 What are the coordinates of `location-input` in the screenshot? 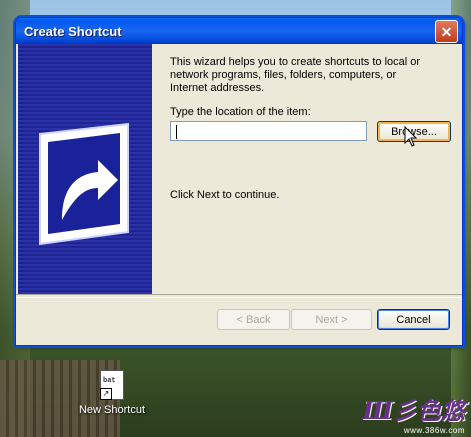 It's located at (268, 131).